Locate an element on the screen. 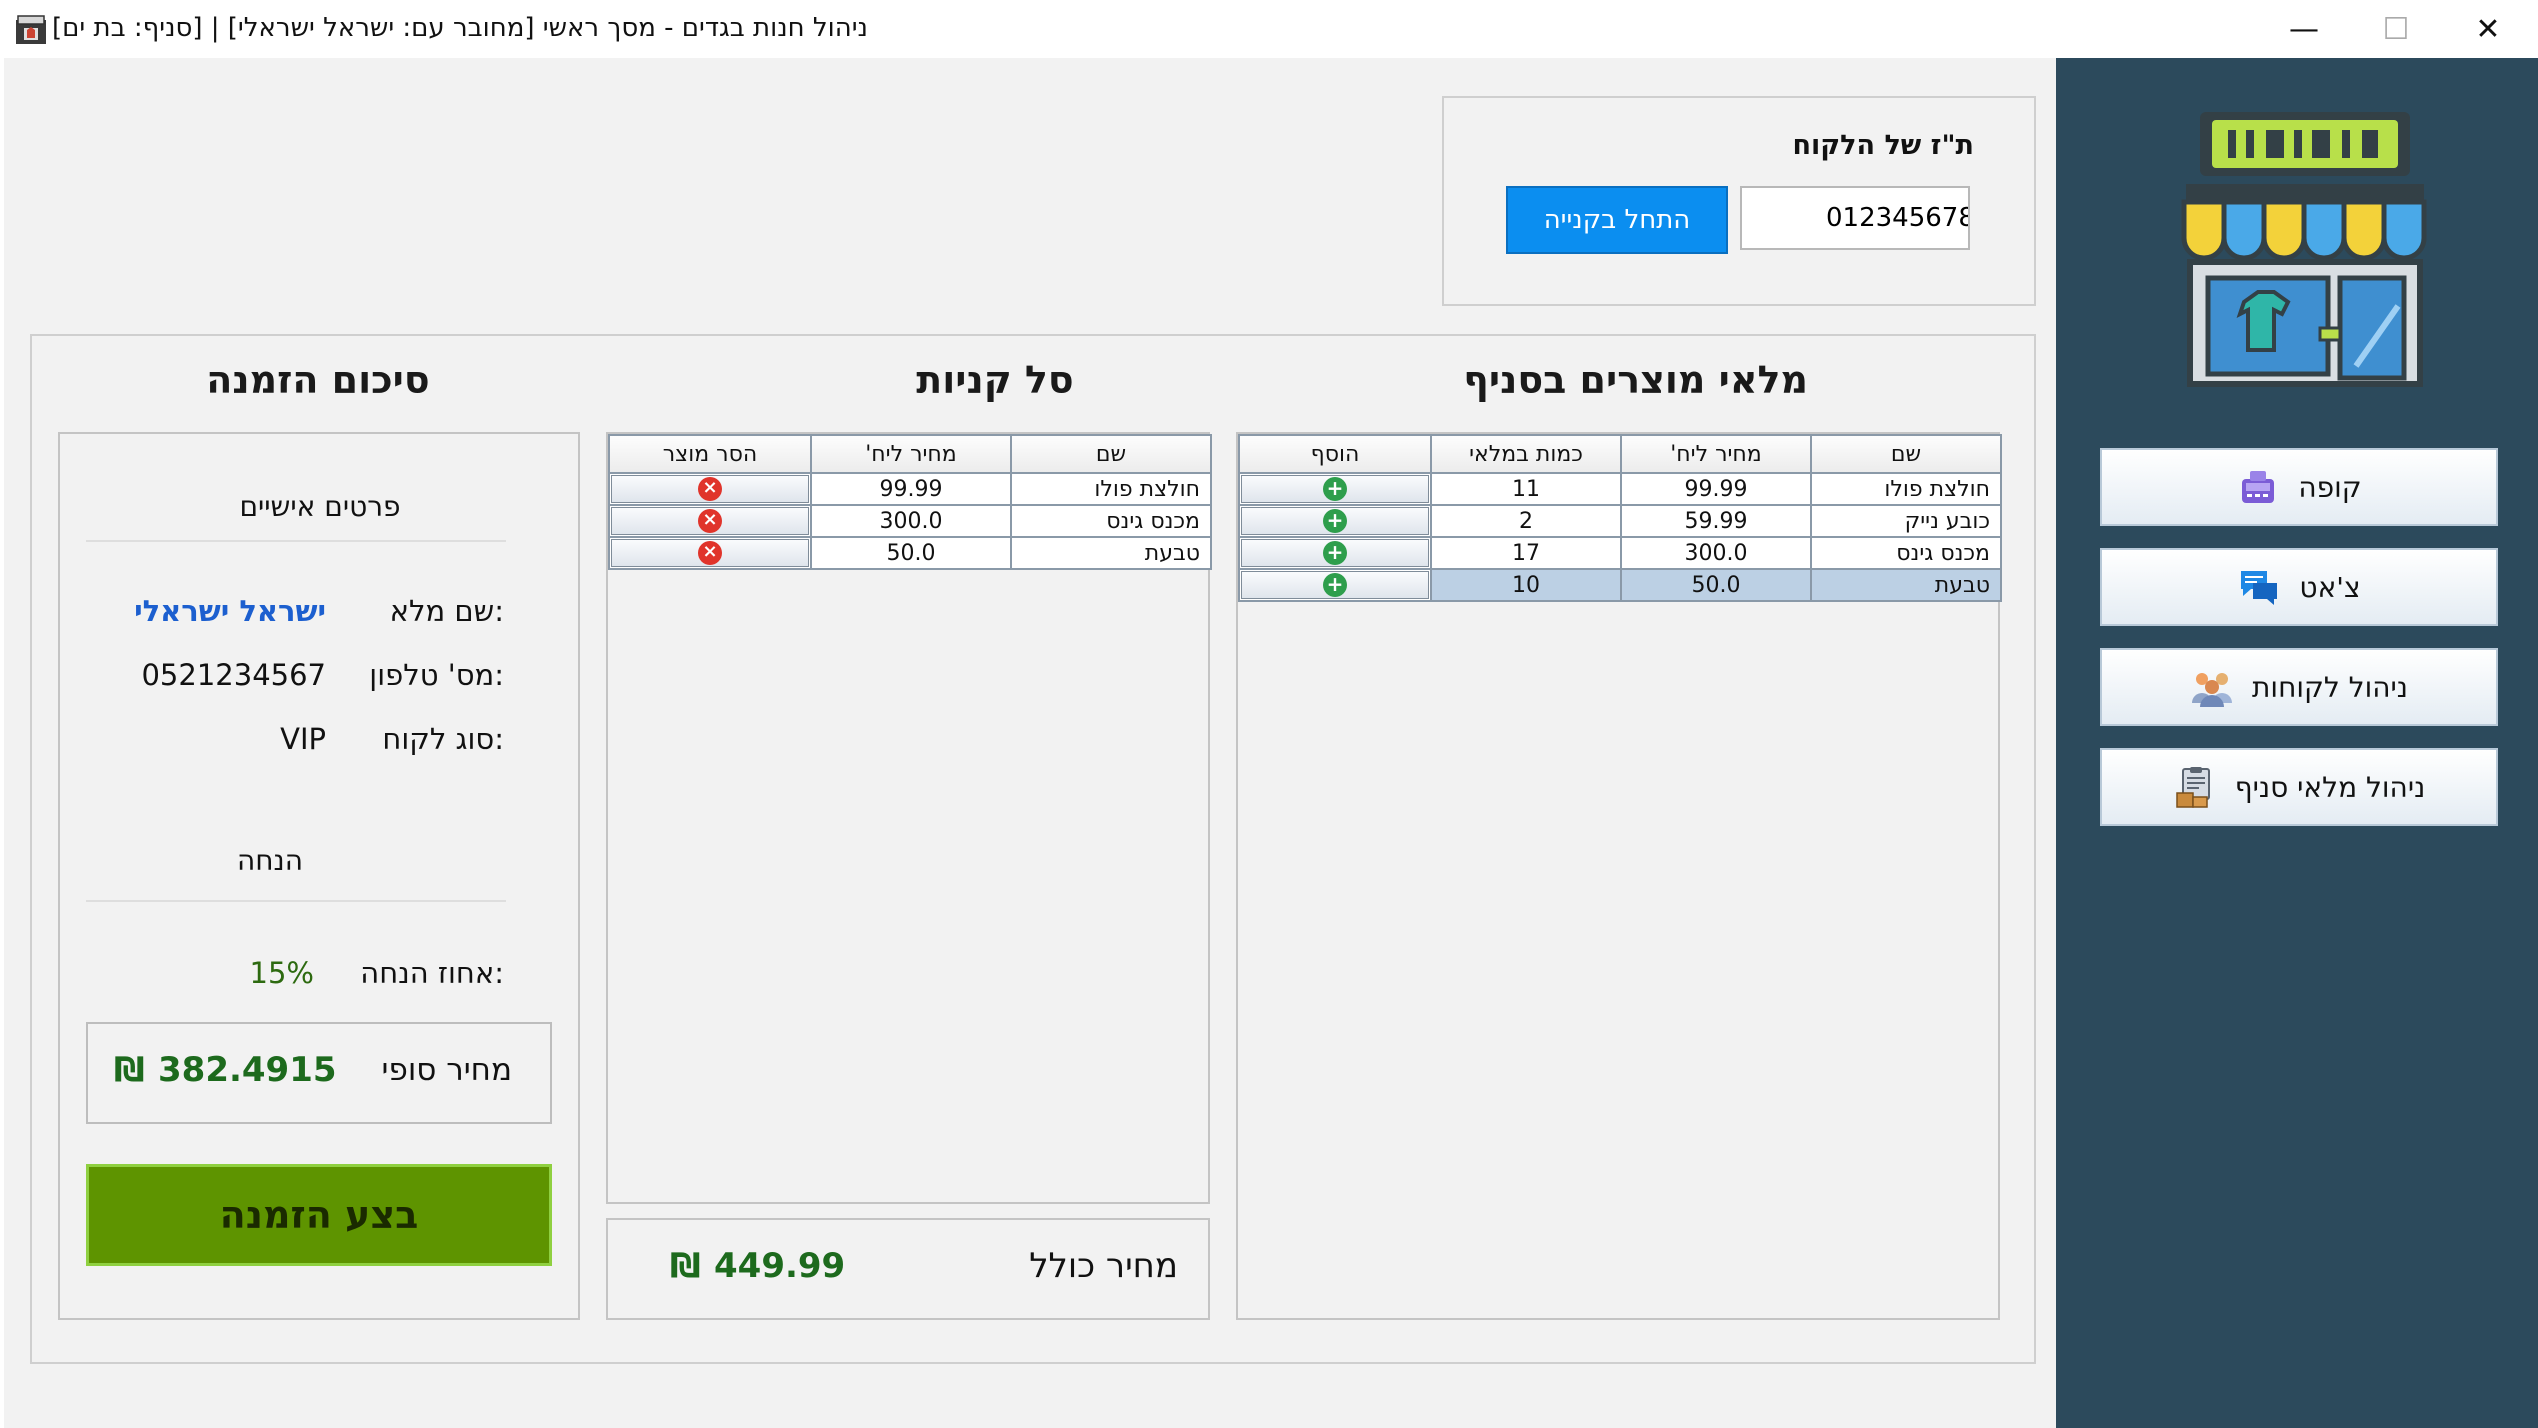 Image resolution: width=2538 pixels, height=1428 pixels. close-button: ✕ is located at coordinates (2488, 29).